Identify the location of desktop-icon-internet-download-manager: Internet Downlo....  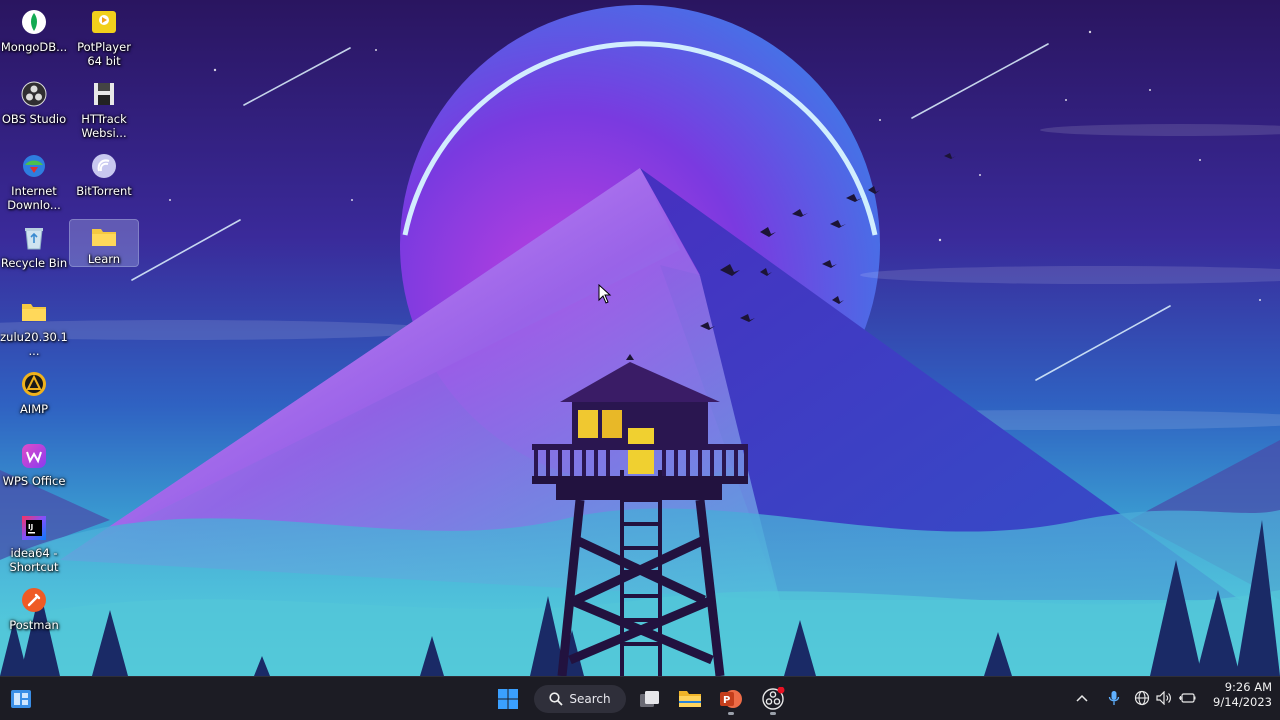
(34, 179).